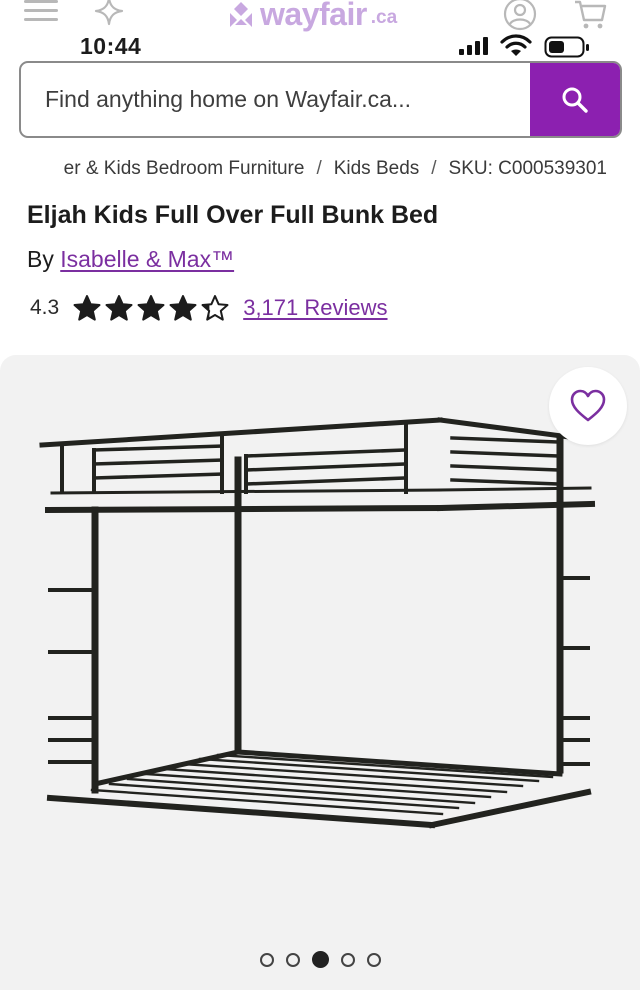 Image resolution: width=640 pixels, height=990 pixels. I want to click on breadcrumb-item-sku: SKU: C000539301, so click(527, 168).